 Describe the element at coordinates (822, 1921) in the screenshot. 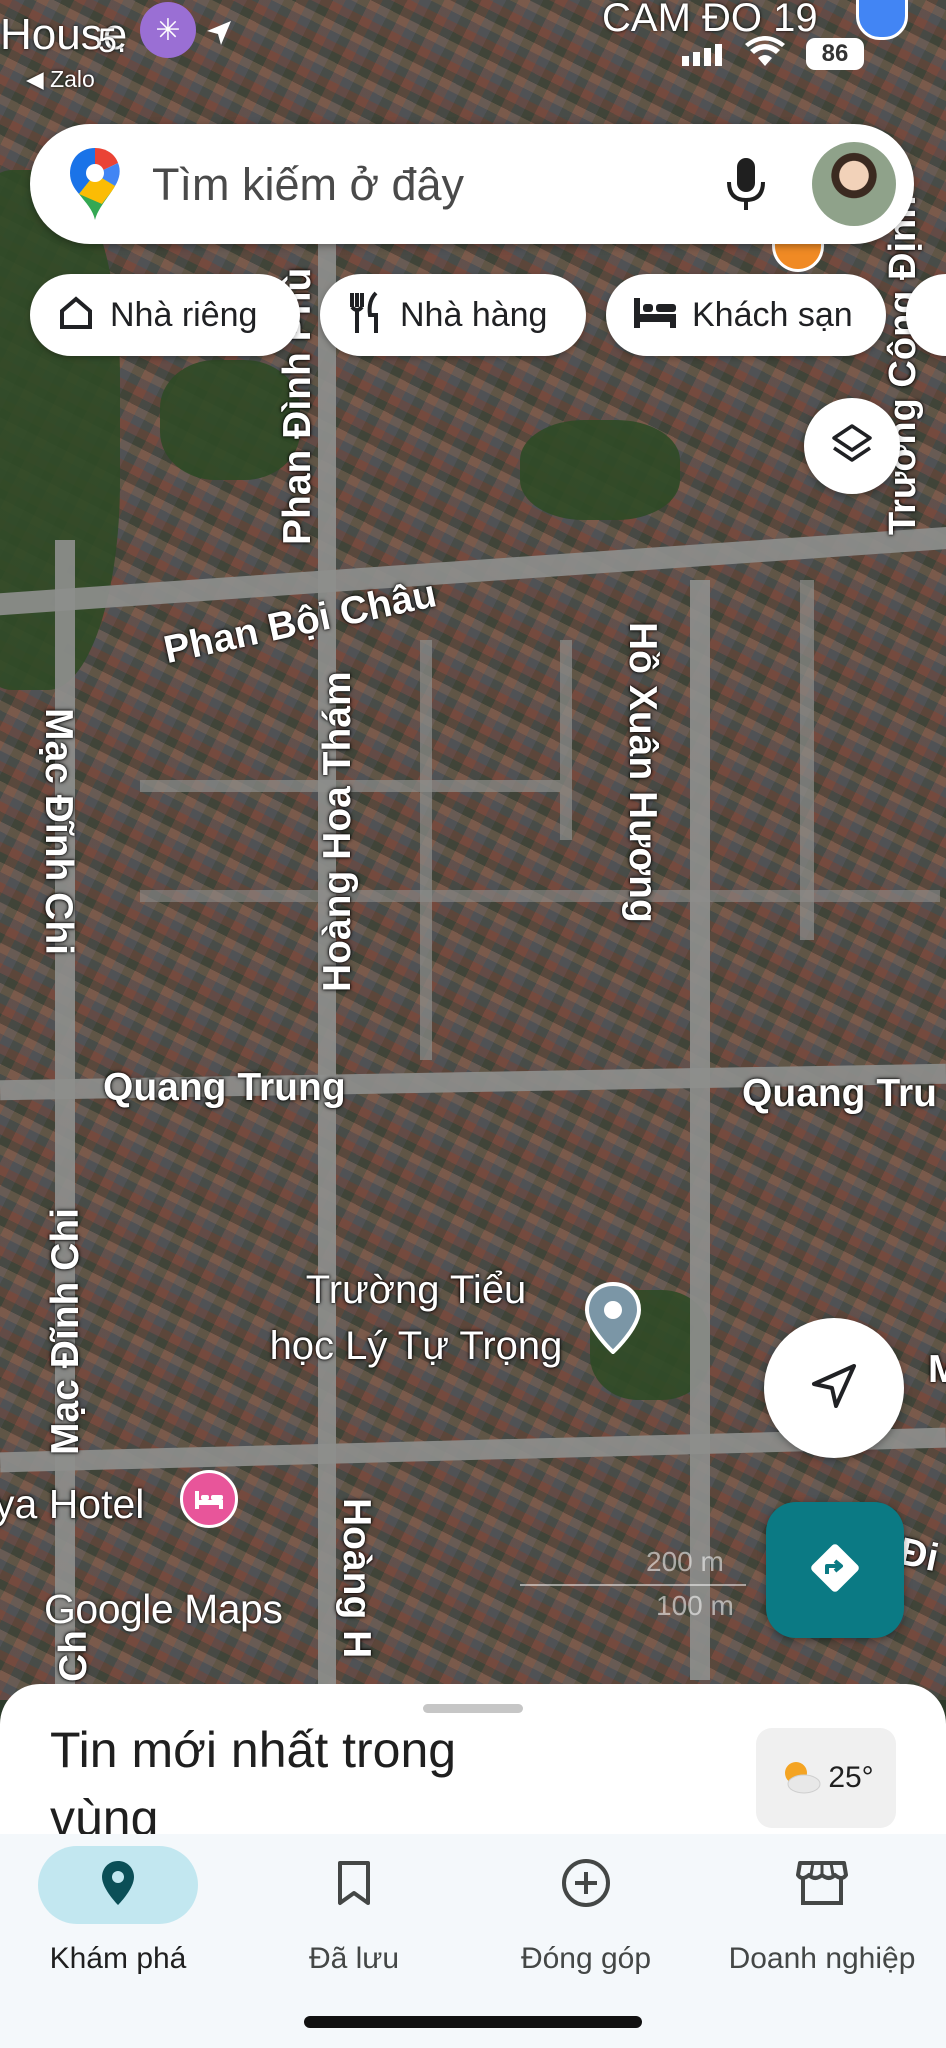

I see `nav-tab-business: Doanh nghiệp` at that location.